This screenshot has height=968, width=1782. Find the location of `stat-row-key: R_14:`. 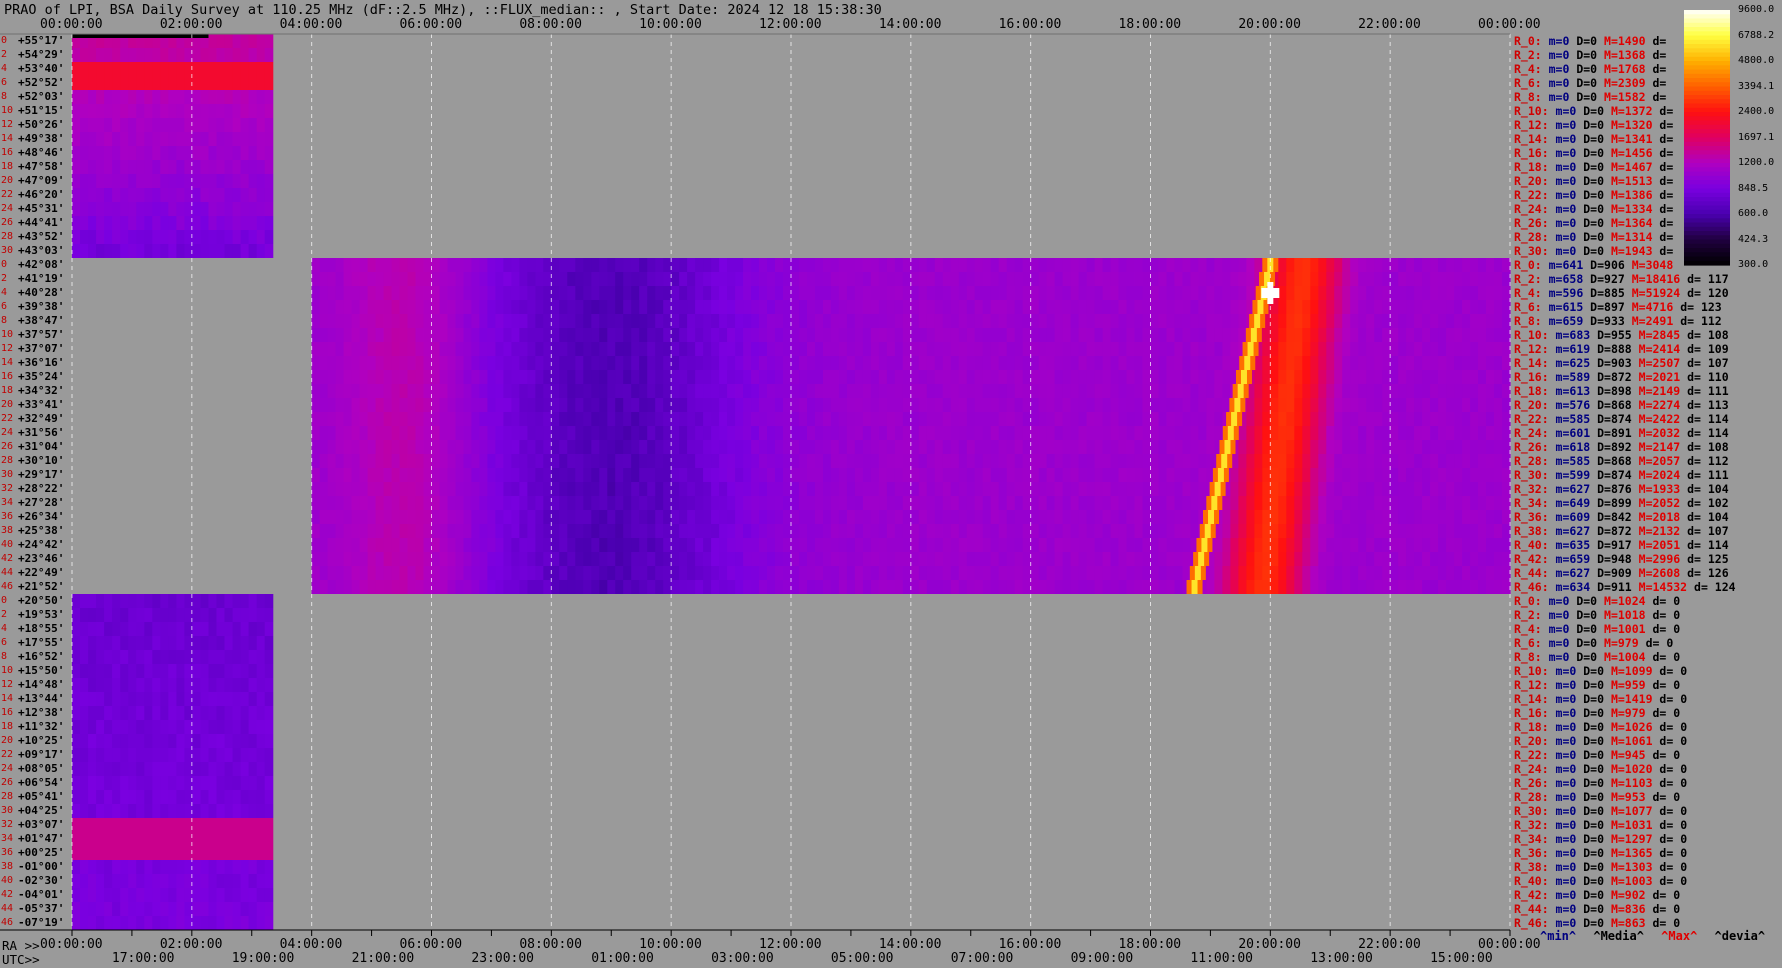

stat-row-key: R_14: is located at coordinates (1531, 139).